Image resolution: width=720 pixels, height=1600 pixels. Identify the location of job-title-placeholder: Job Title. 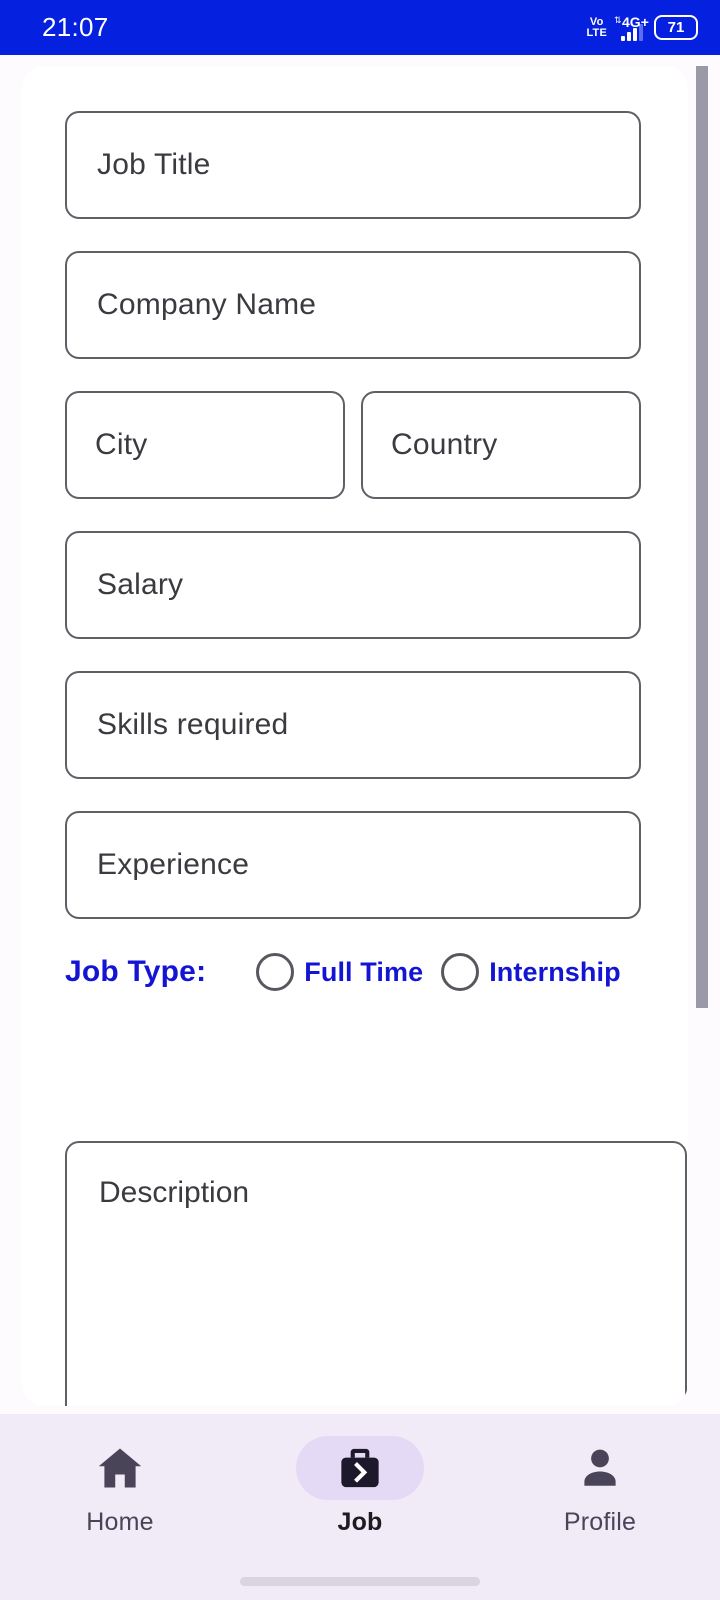
(154, 164).